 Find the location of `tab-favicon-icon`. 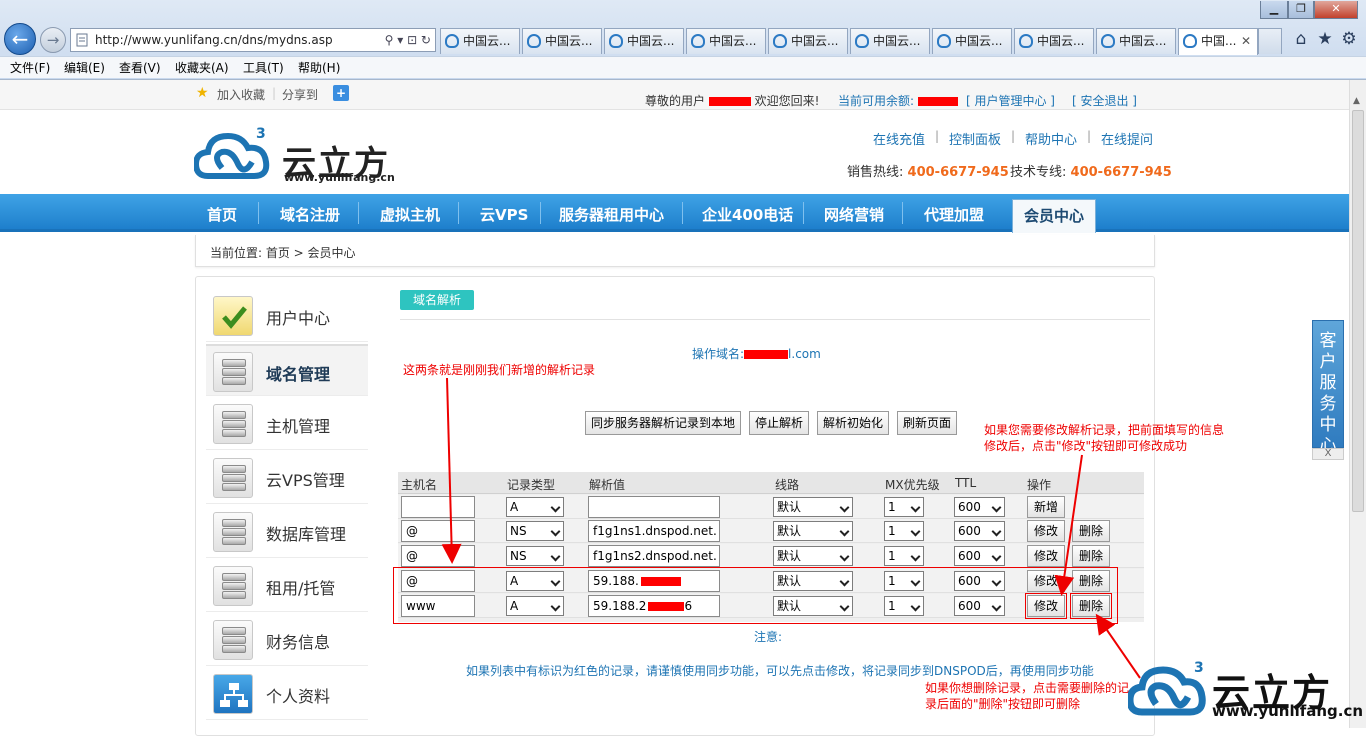

tab-favicon-icon is located at coordinates (1026, 41).